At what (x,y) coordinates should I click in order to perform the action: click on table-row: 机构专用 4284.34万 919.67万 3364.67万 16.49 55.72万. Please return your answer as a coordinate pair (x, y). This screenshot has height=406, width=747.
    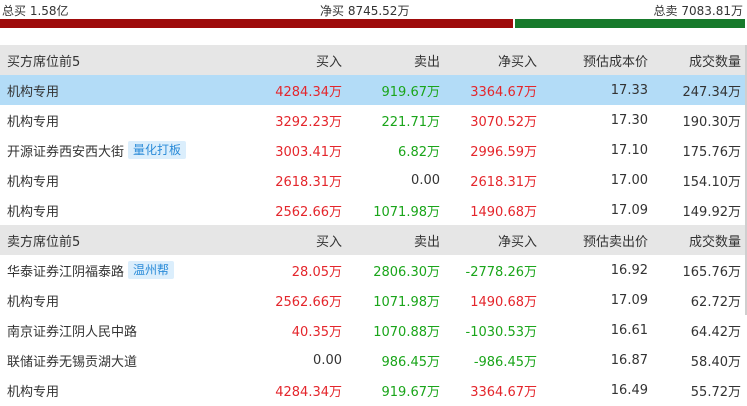
    Looking at the image, I should click on (372, 390).